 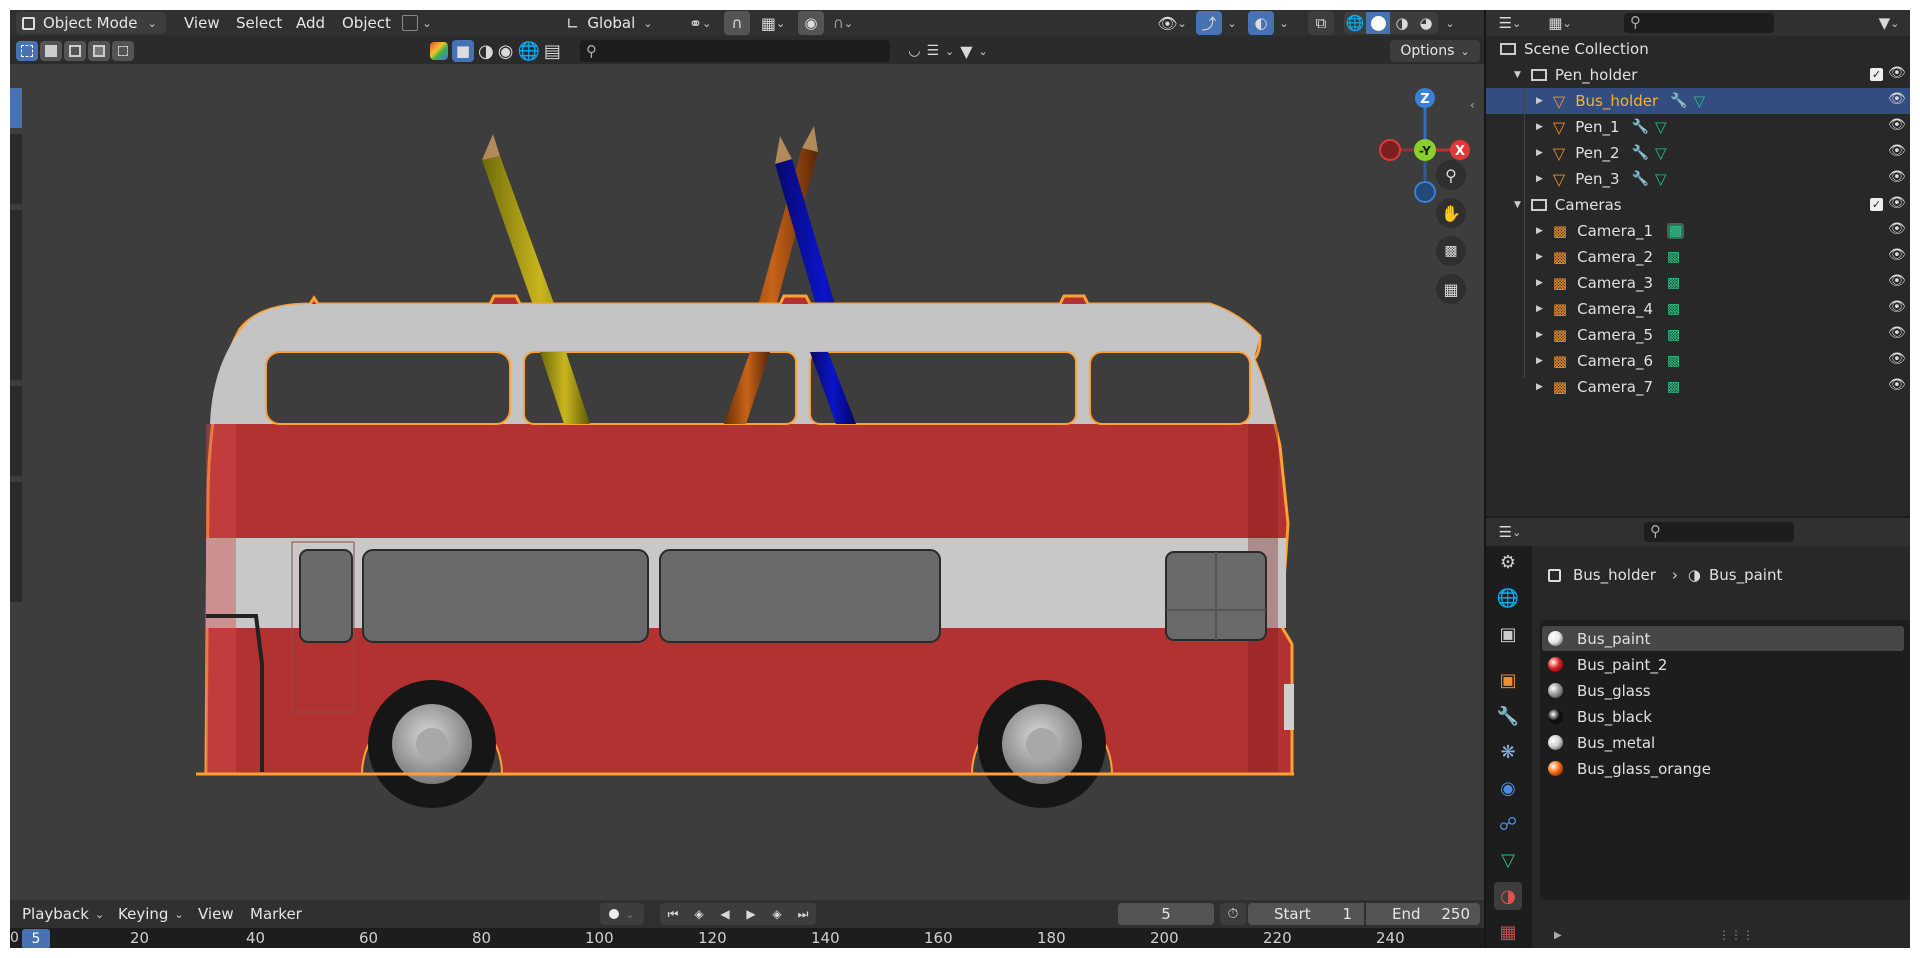 I want to click on overlays-dropdown: ⌄, so click(x=1284, y=23).